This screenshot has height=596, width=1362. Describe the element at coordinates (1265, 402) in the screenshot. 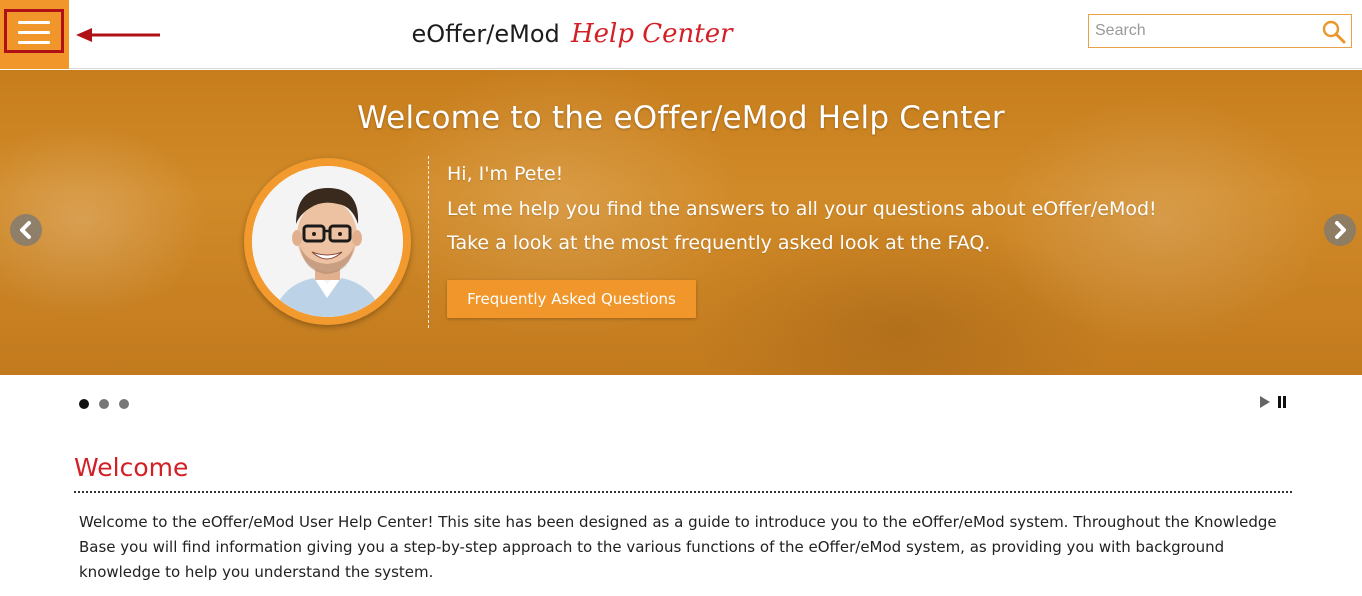

I see `play-icon` at that location.